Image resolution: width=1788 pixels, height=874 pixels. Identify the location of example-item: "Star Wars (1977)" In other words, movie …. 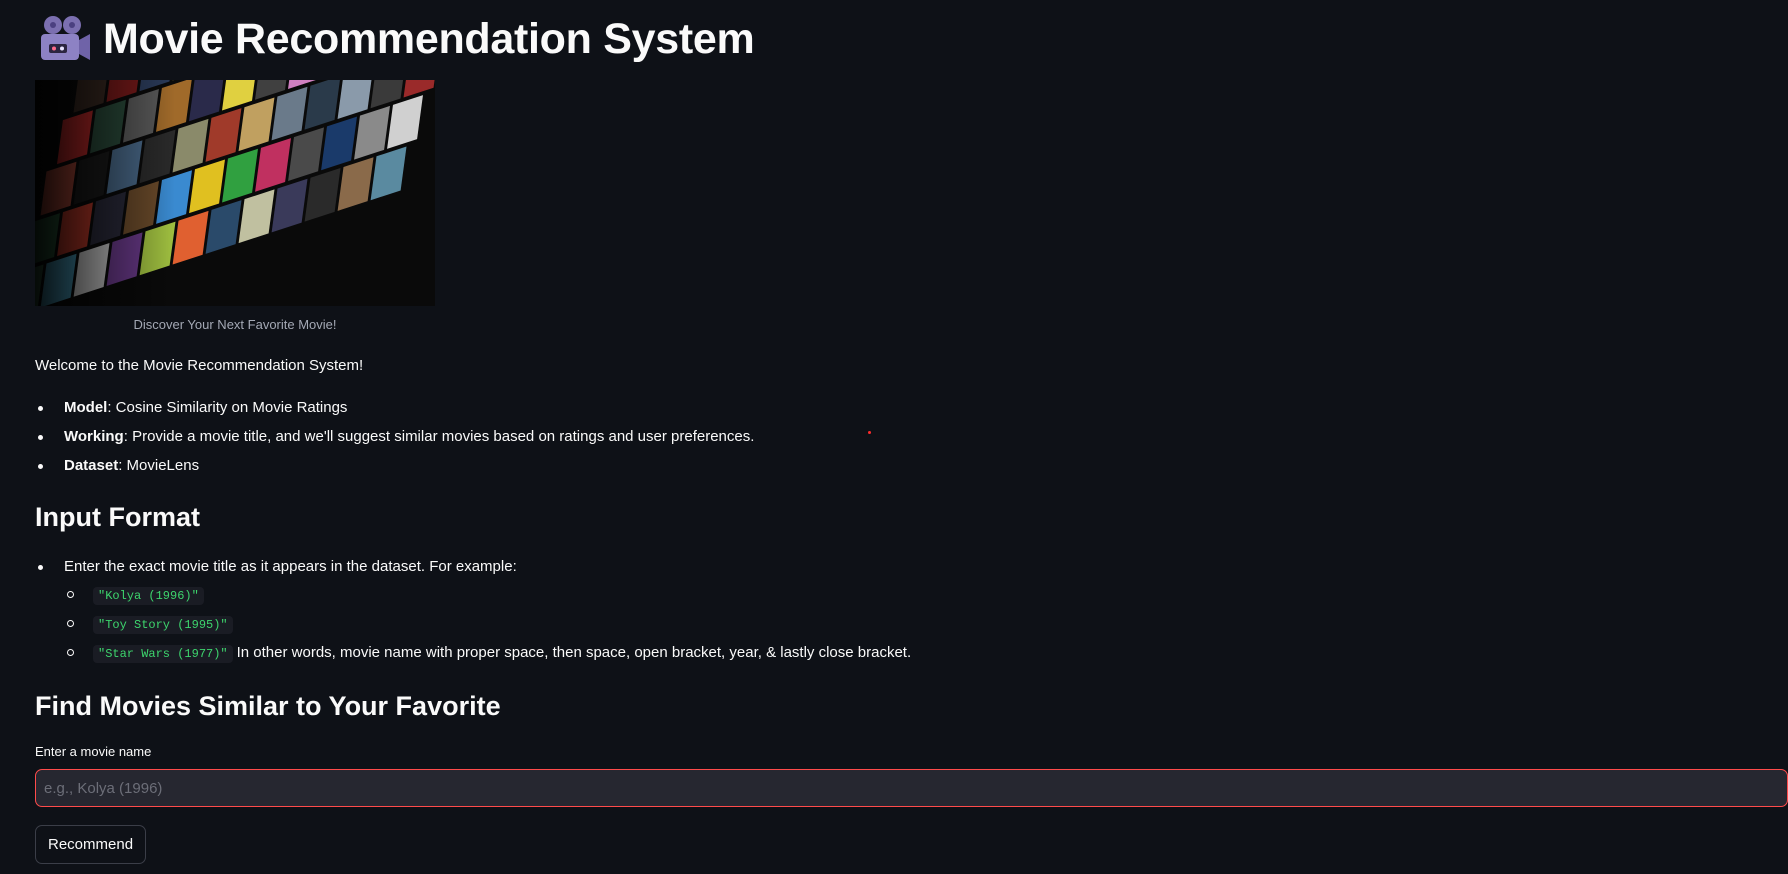
(487, 657).